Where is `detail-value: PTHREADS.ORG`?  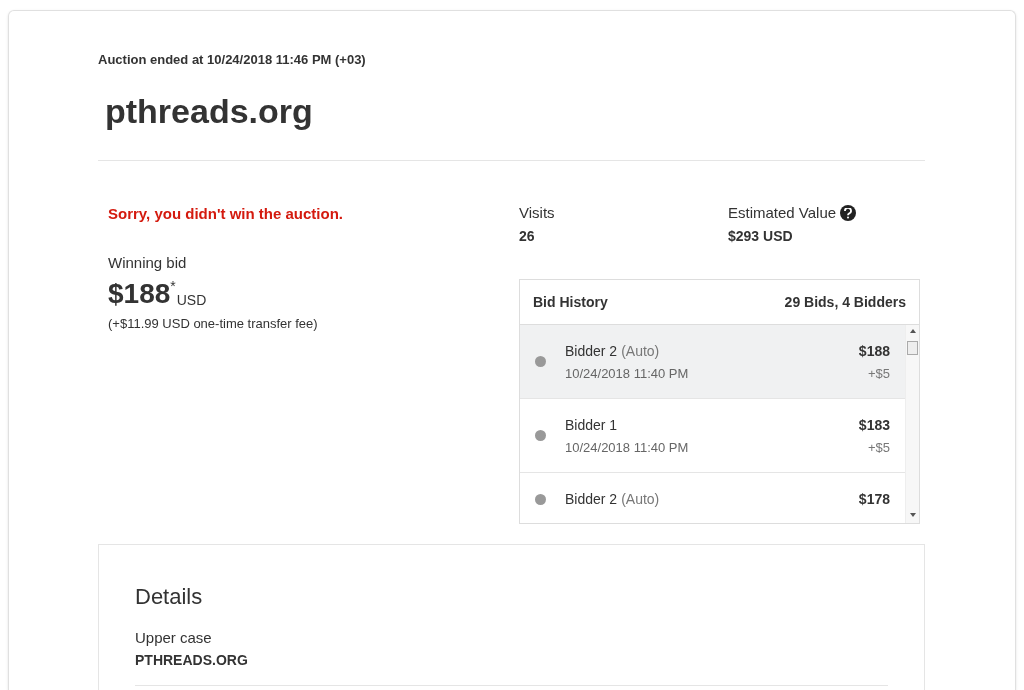
detail-value: PTHREADS.ORG is located at coordinates (192, 660).